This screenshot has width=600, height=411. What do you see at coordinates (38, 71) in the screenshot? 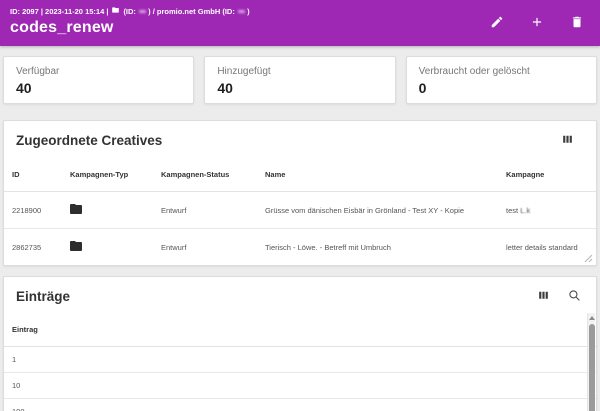
I see `stat-label: Verfügbar` at bounding box center [38, 71].